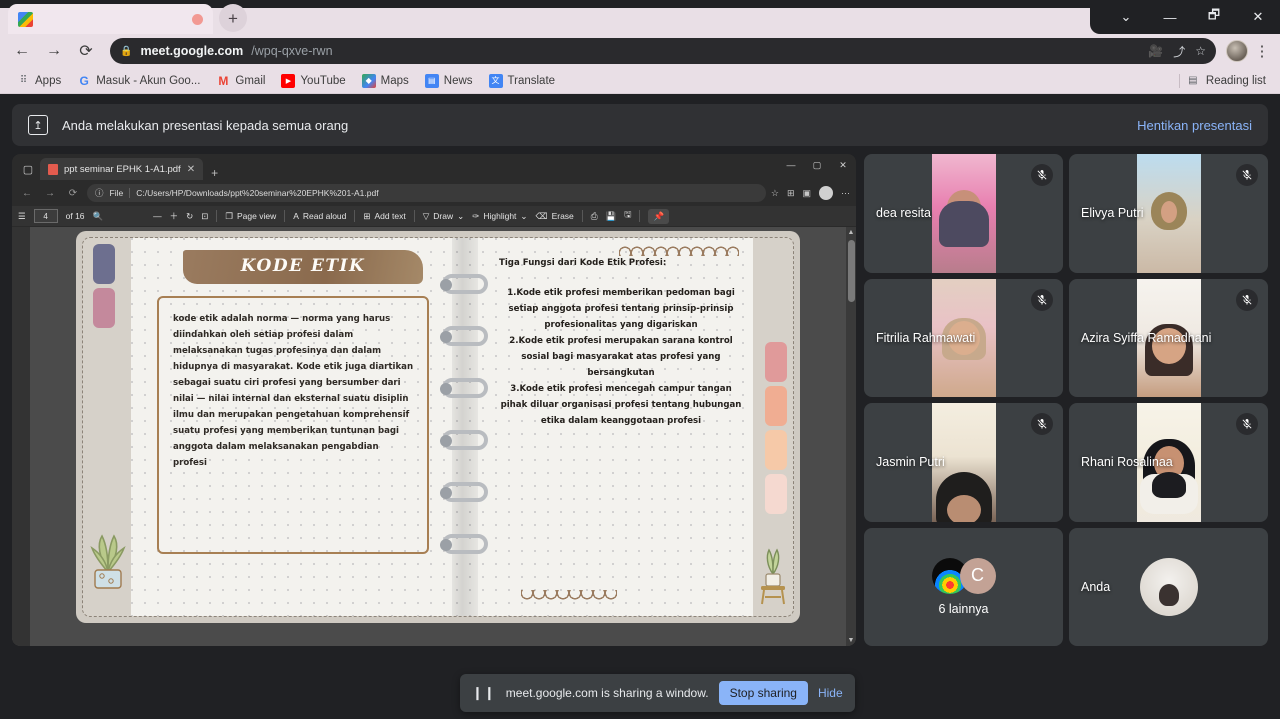 Image resolution: width=1280 pixels, height=719 pixels. Describe the element at coordinates (663, 51) in the screenshot. I see `address-bar: 🔒 meet.google.com/wpq-qxve-rwn 🎥 ⤴ ☆` at that location.